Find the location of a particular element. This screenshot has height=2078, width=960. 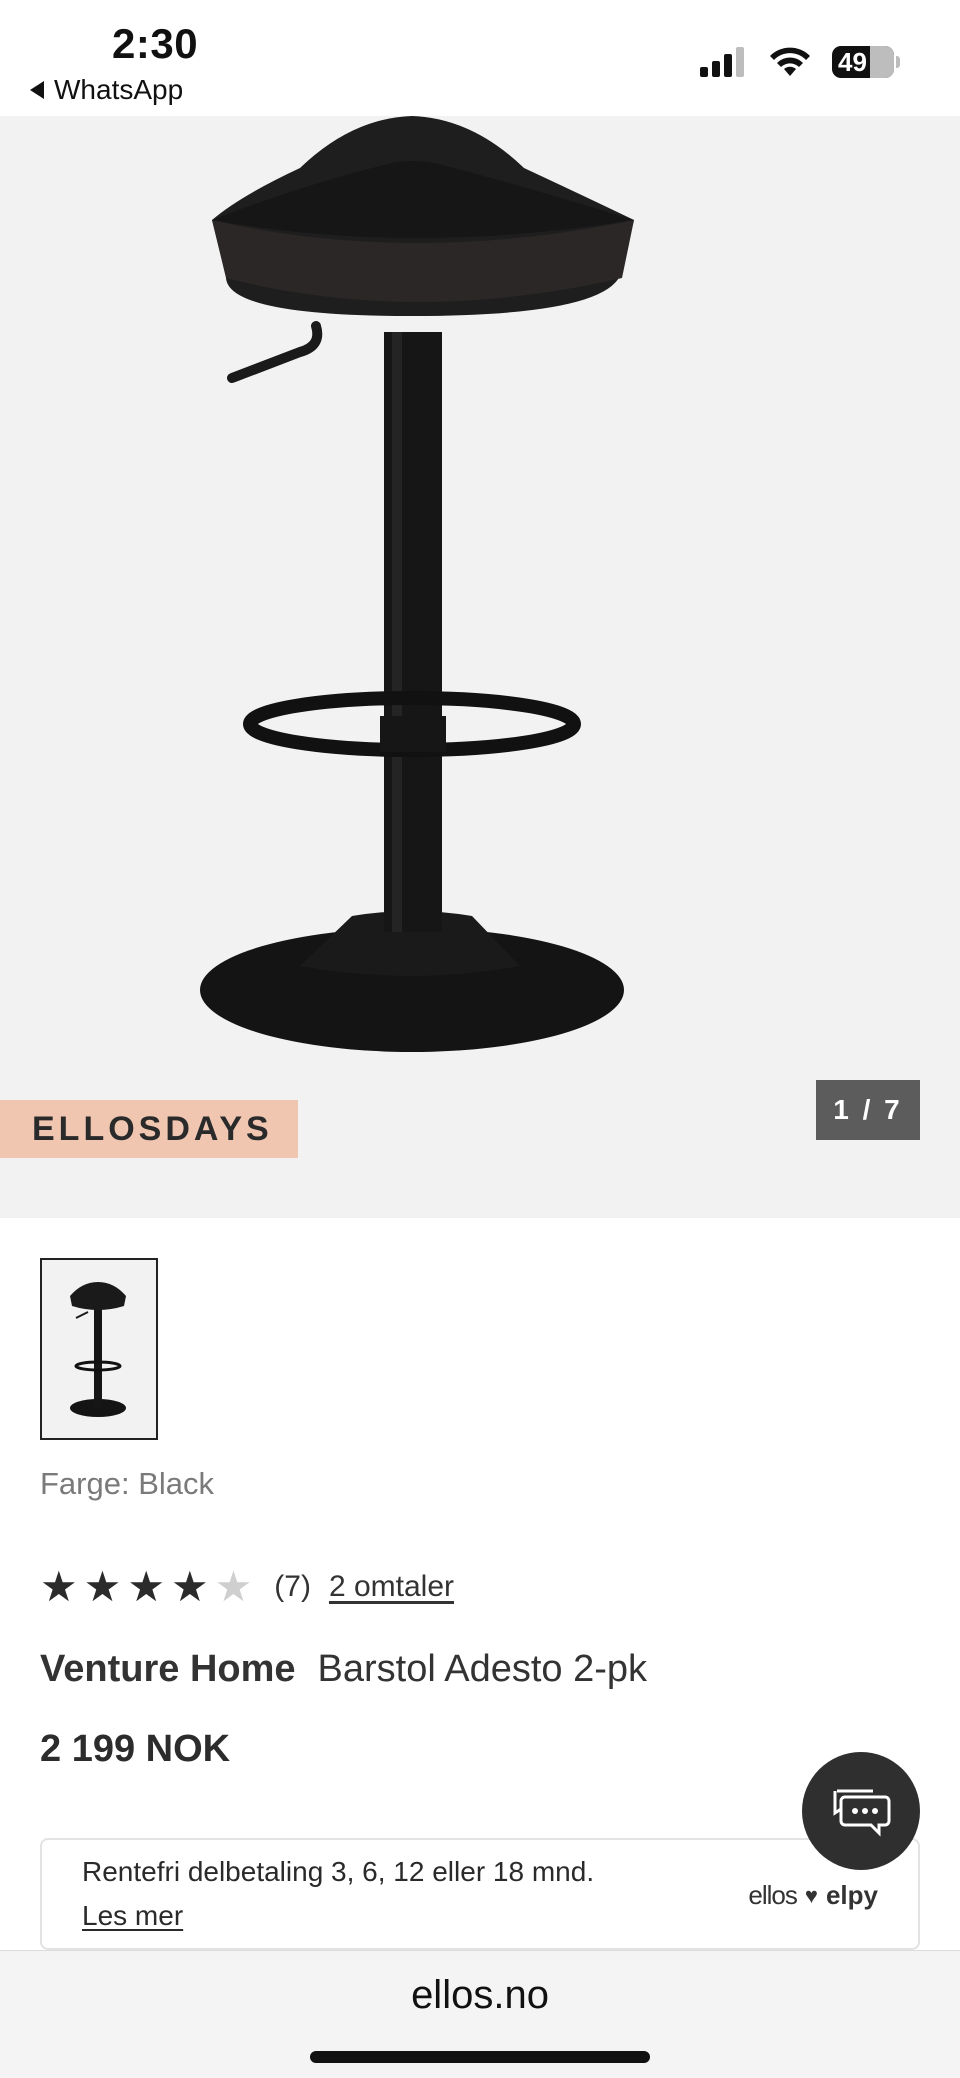

product-price: 2 199 NOK is located at coordinates (135, 1749).